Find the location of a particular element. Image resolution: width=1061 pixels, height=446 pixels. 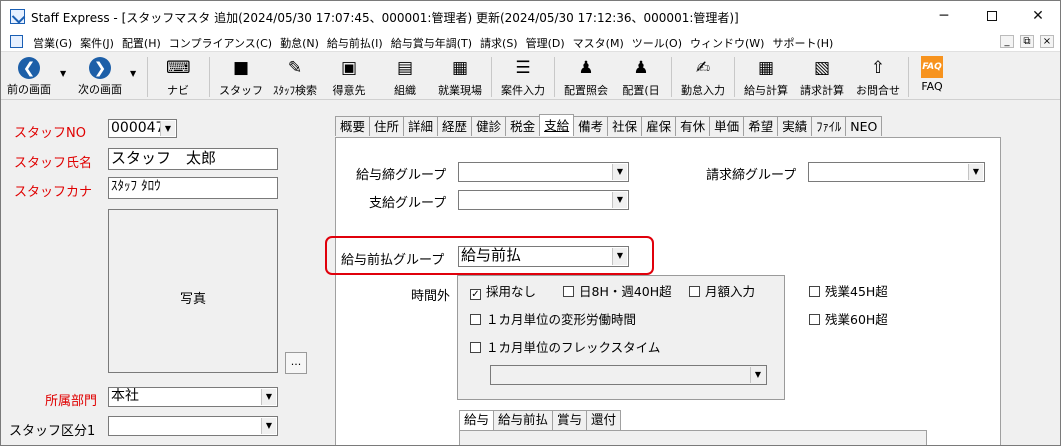

tab-notes: 備考 is located at coordinates (591, 126).